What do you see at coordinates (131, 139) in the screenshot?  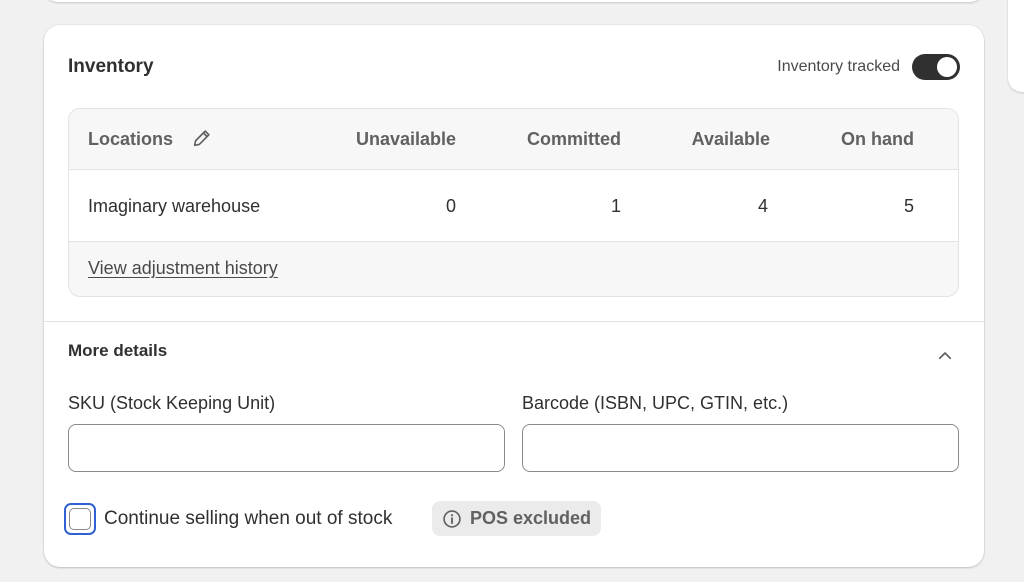 I see `column-header-locations: Locations` at bounding box center [131, 139].